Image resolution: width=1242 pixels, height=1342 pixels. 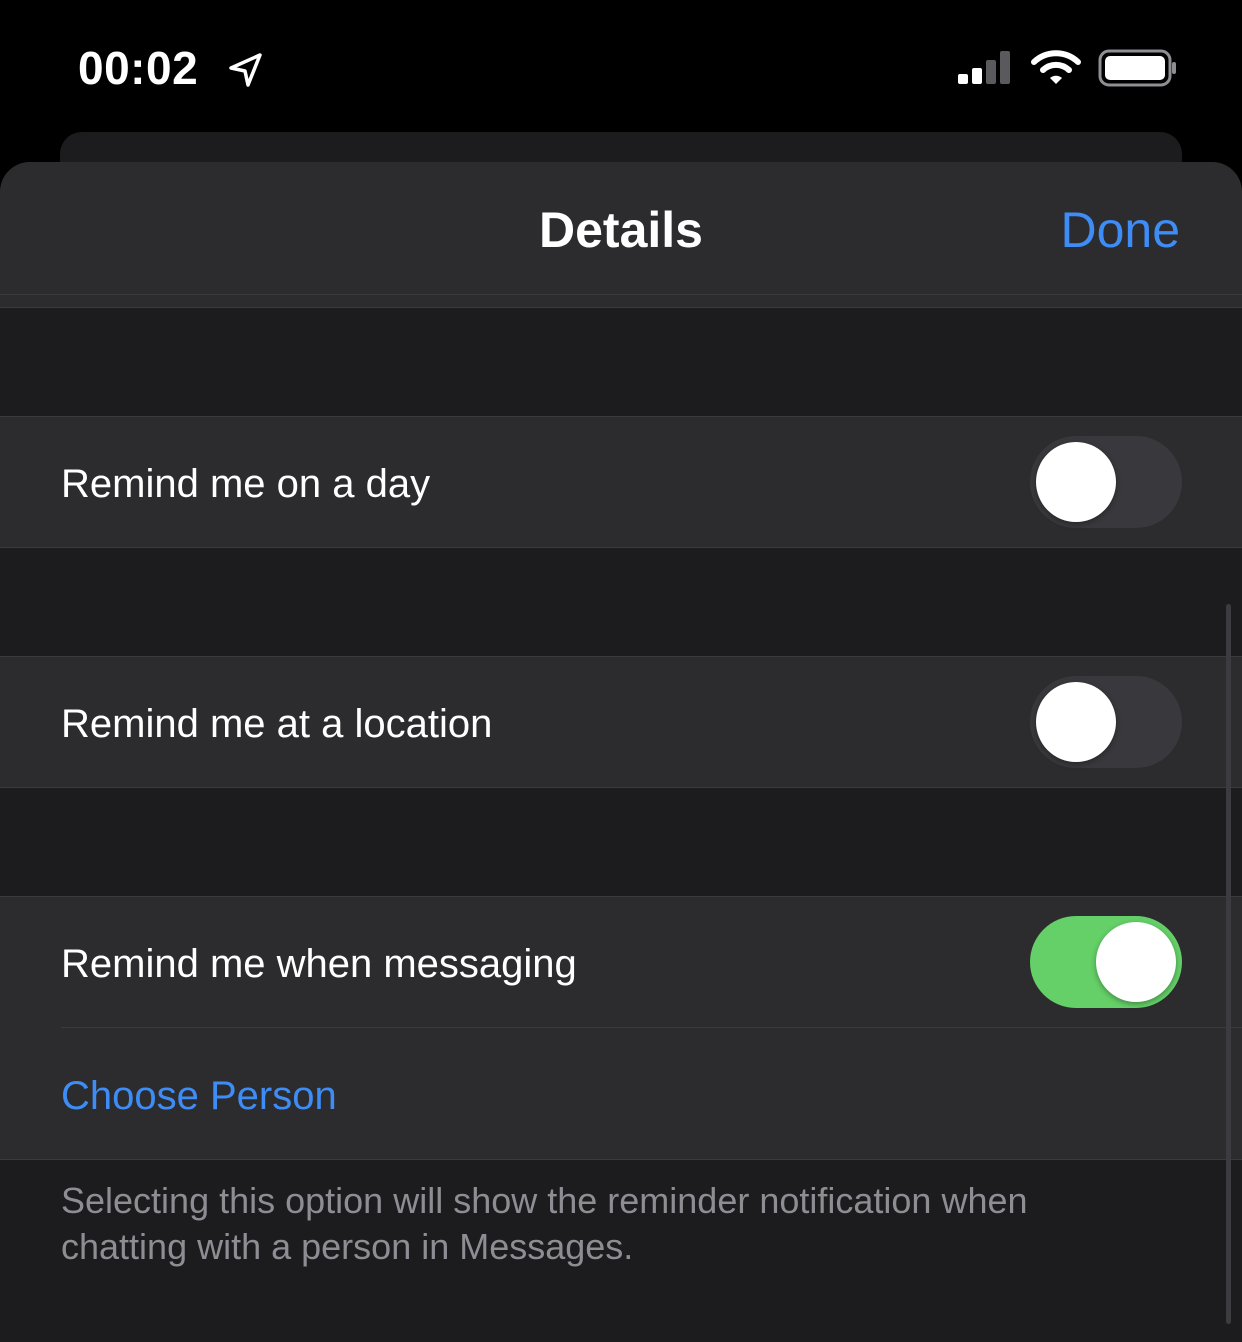 What do you see at coordinates (246, 484) in the screenshot?
I see `remind-on-day-label: Remind me on a day` at bounding box center [246, 484].